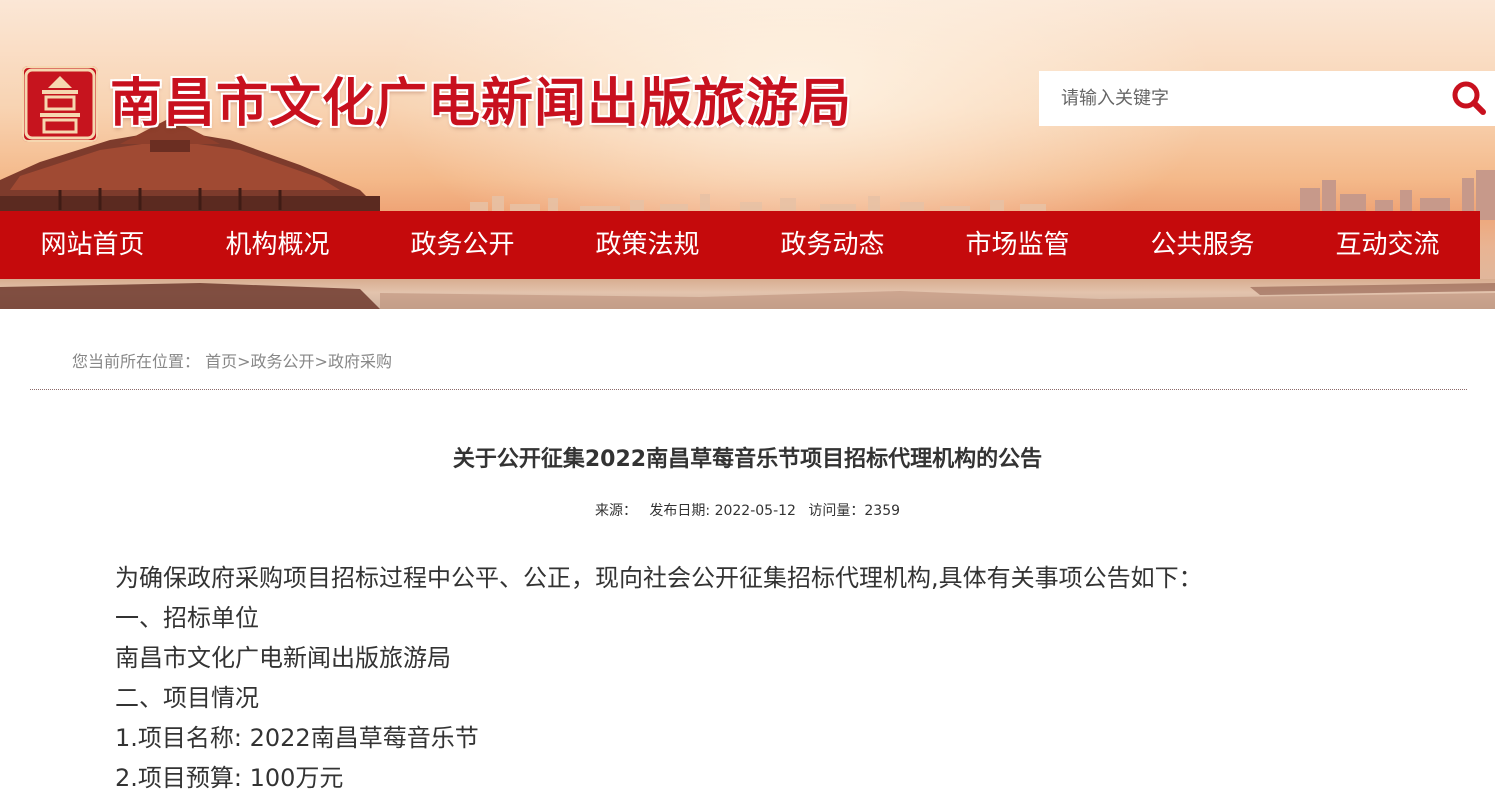 The image size is (1495, 798). What do you see at coordinates (187, 618) in the screenshot?
I see `article-paragraph: 一、招标单位` at bounding box center [187, 618].